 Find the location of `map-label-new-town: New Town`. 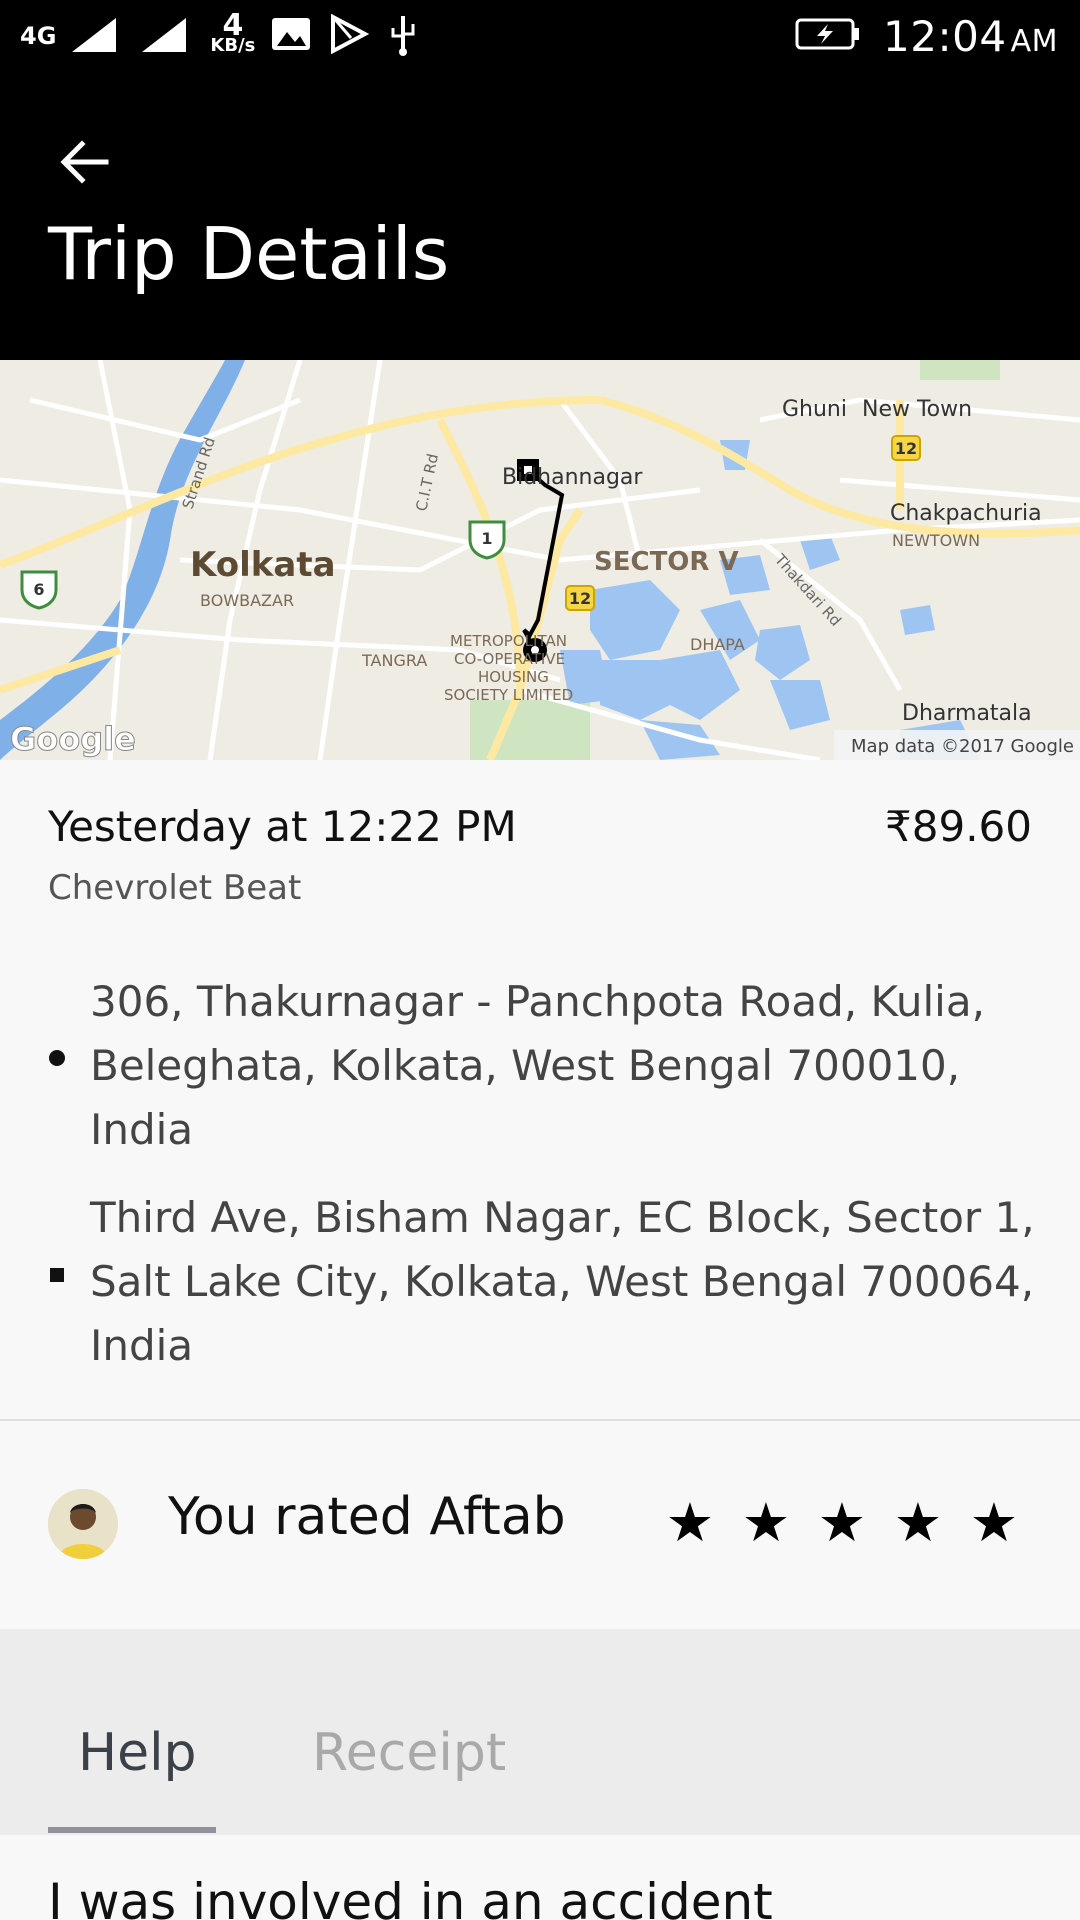

map-label-new-town: New Town is located at coordinates (917, 409).